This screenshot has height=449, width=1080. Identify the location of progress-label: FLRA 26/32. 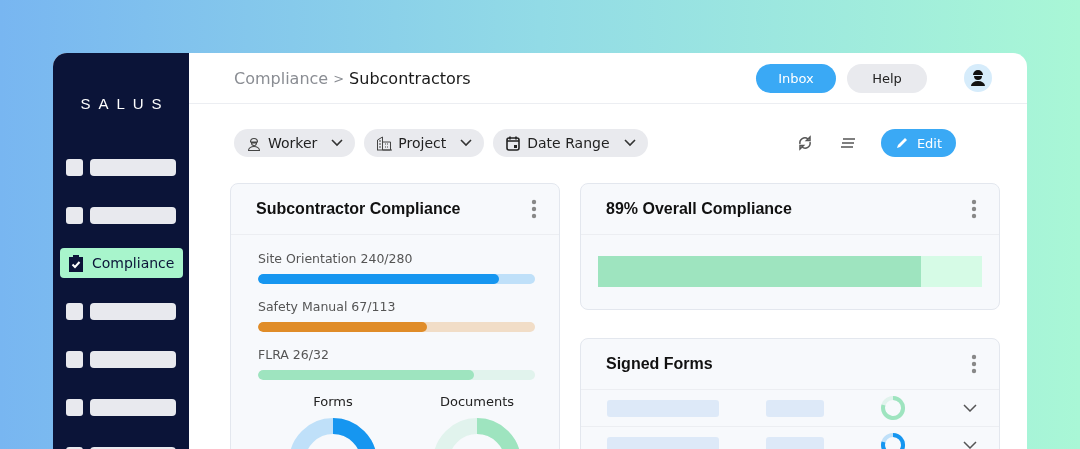
(294, 354).